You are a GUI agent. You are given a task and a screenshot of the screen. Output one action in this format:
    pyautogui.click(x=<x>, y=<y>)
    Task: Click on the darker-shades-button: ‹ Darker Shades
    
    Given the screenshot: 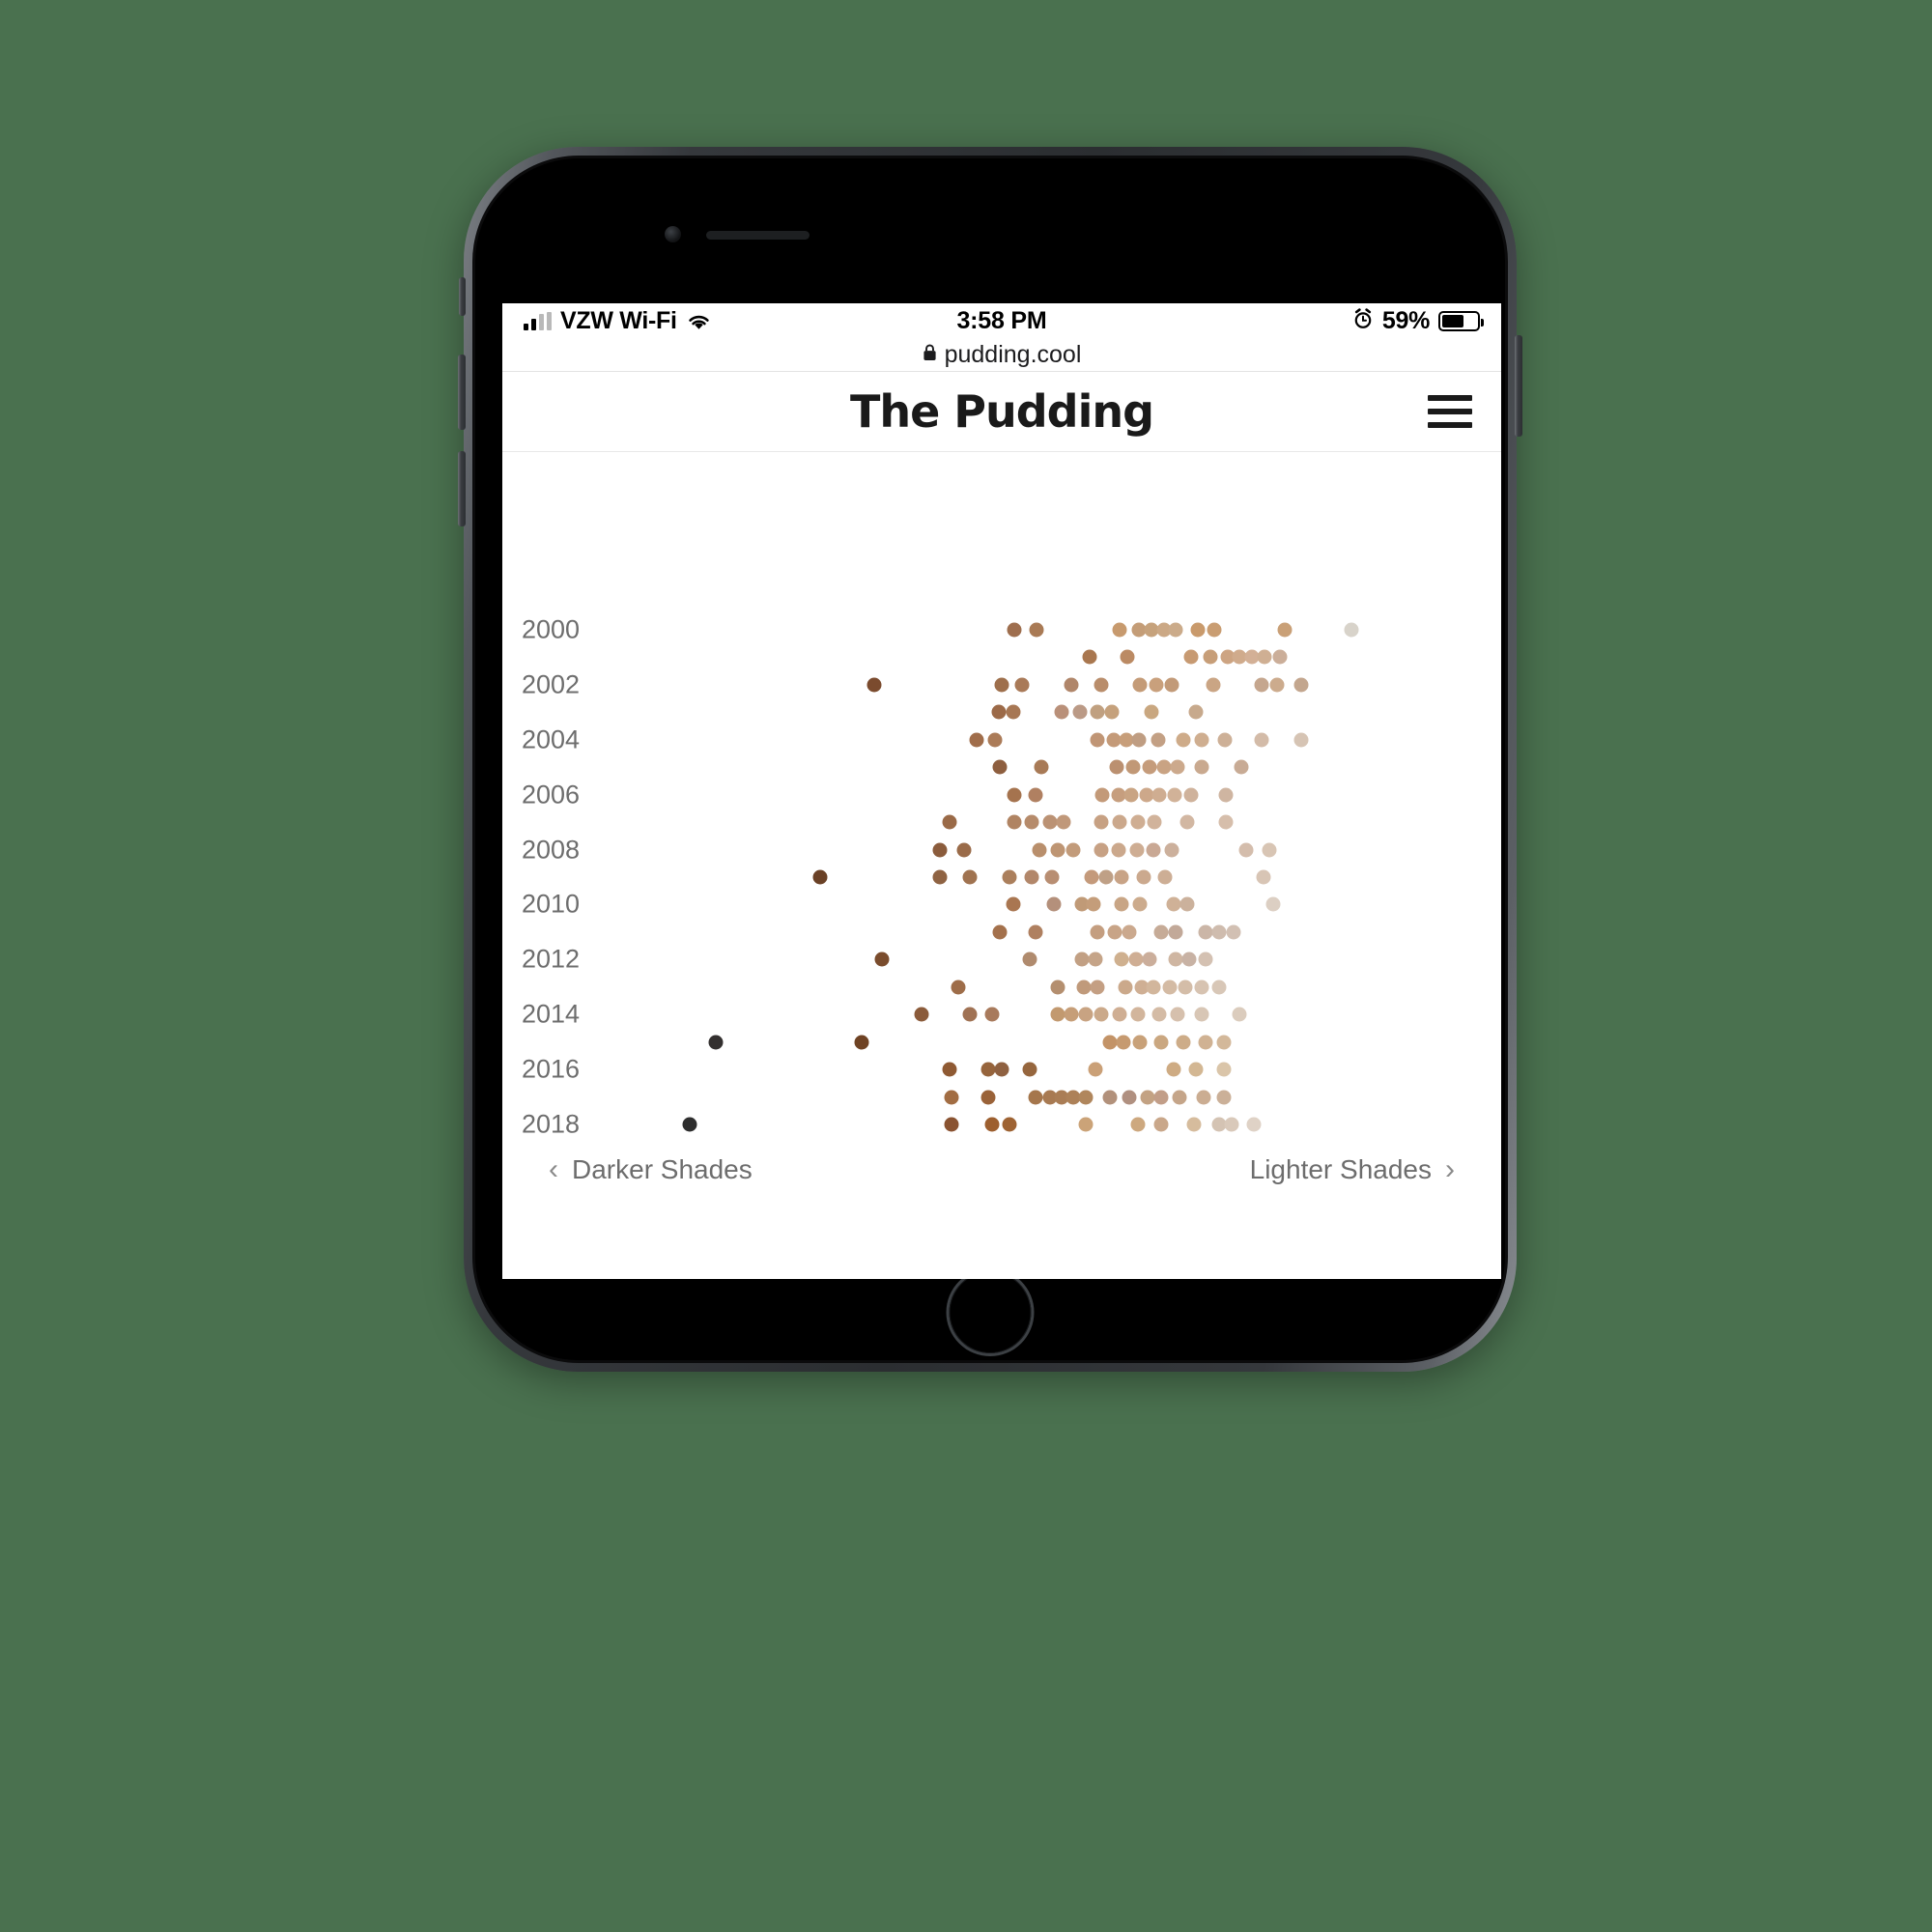 What is the action you would take?
    pyautogui.click(x=651, y=1169)
    